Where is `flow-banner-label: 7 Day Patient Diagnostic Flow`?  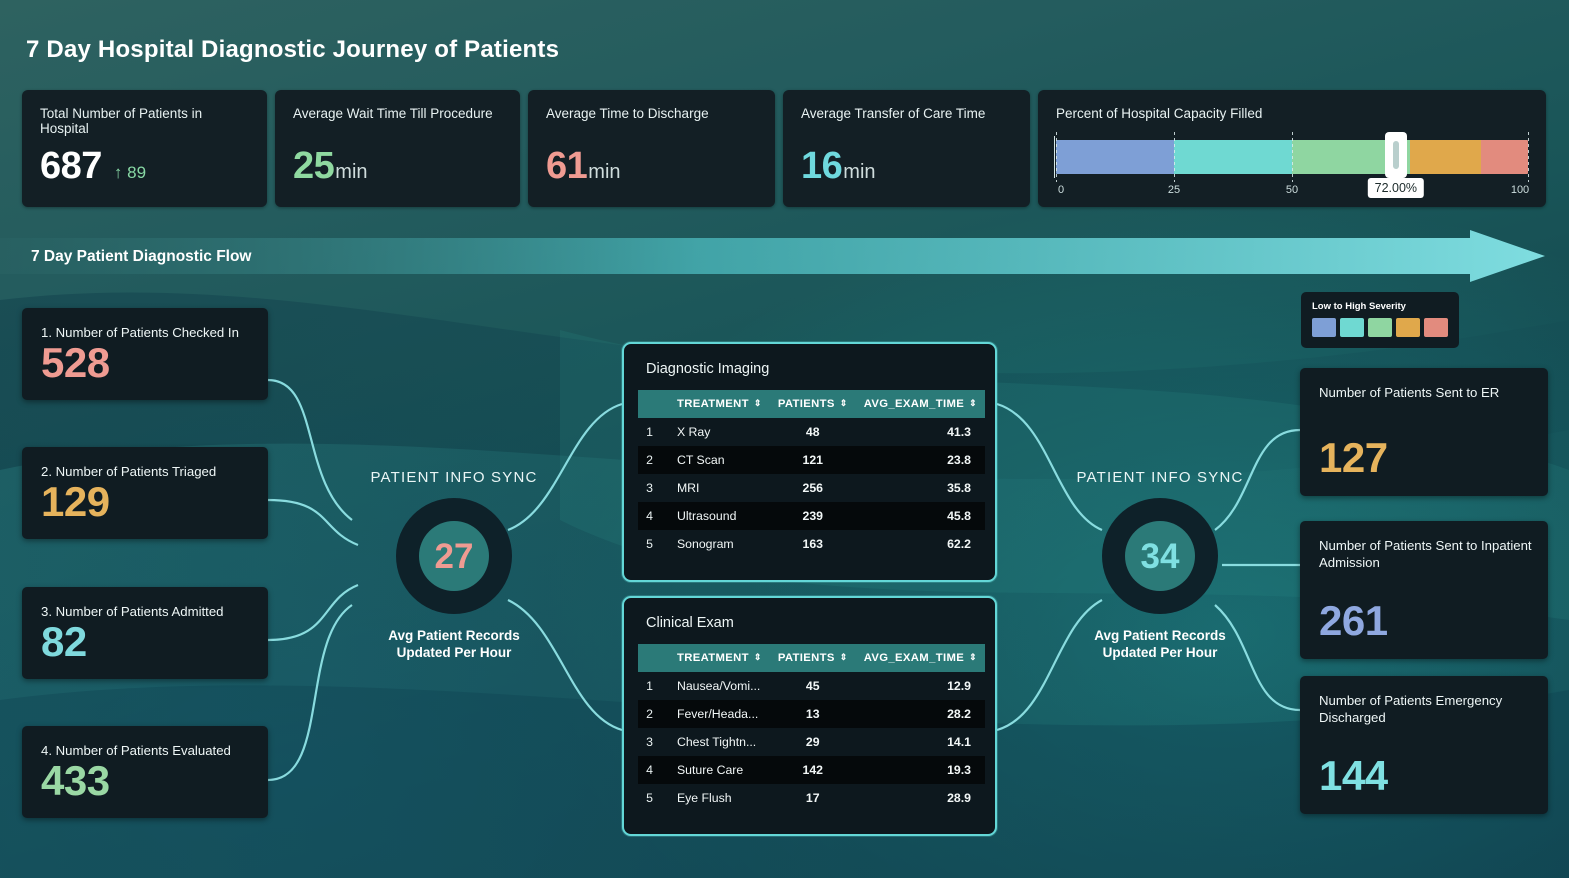
flow-banner-label: 7 Day Patient Diagnostic Flow is located at coordinates (141, 256).